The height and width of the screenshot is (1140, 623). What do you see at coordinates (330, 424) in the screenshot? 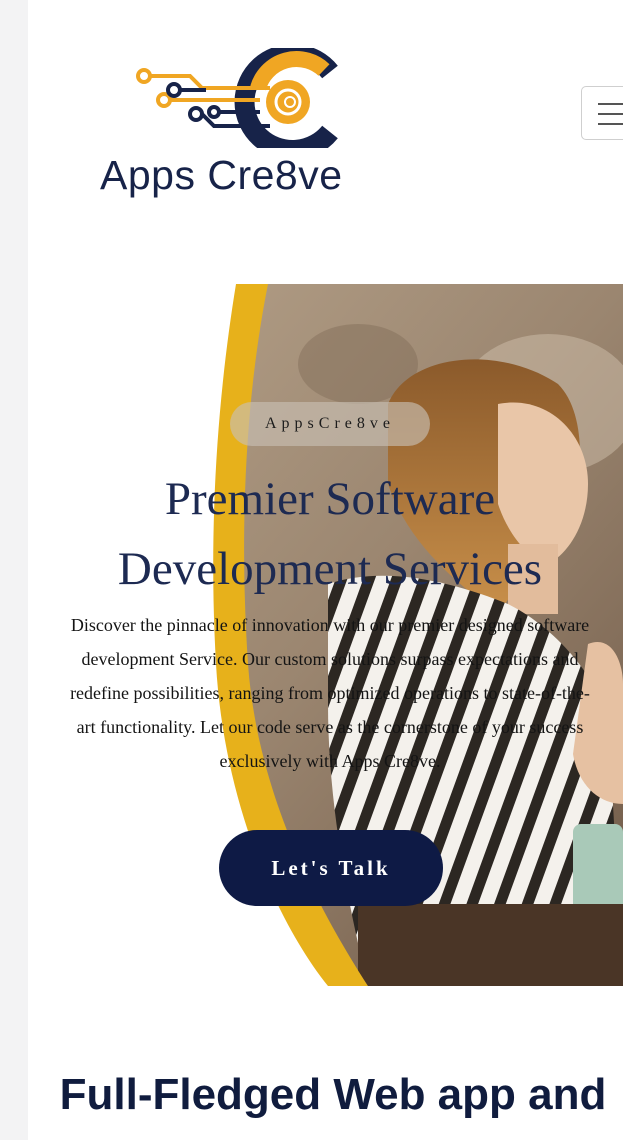
I see `hero-badge: AppsCre8ve` at bounding box center [330, 424].